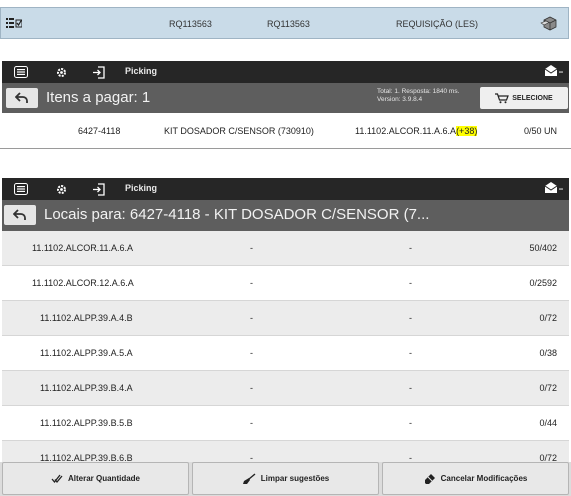 This screenshot has height=496, width=571. I want to click on requisition-type: REQUISIÇÃO (LES), so click(437, 24).